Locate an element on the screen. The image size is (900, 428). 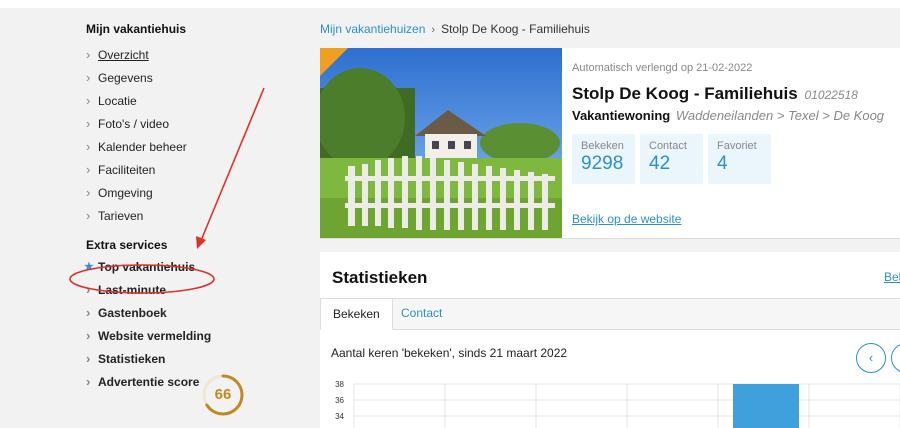
listing-code: 01022518 is located at coordinates (831, 95).